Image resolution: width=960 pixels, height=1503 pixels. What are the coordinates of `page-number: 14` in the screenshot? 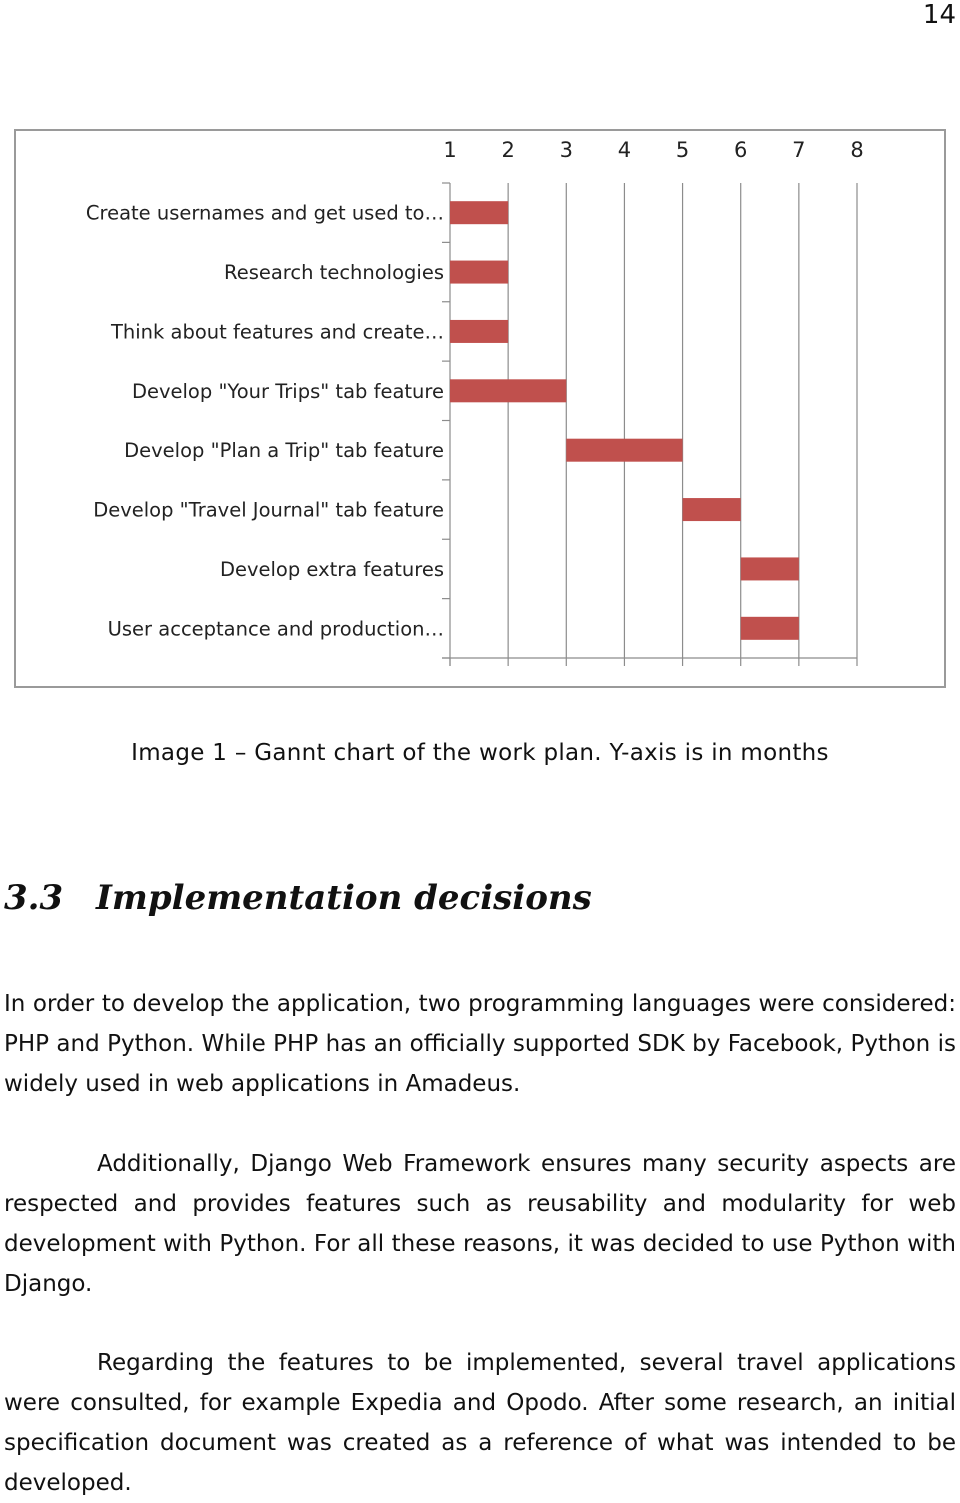 It's located at (939, 15).